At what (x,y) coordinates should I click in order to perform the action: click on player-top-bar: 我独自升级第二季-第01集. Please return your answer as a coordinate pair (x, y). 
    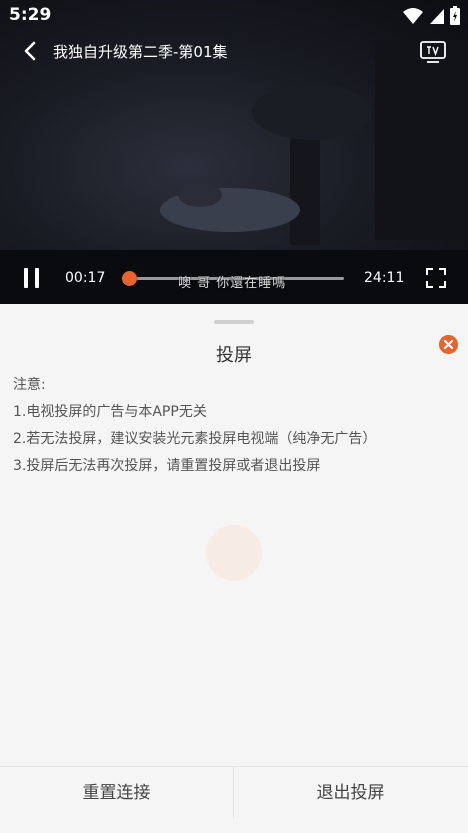
    Looking at the image, I should click on (234, 51).